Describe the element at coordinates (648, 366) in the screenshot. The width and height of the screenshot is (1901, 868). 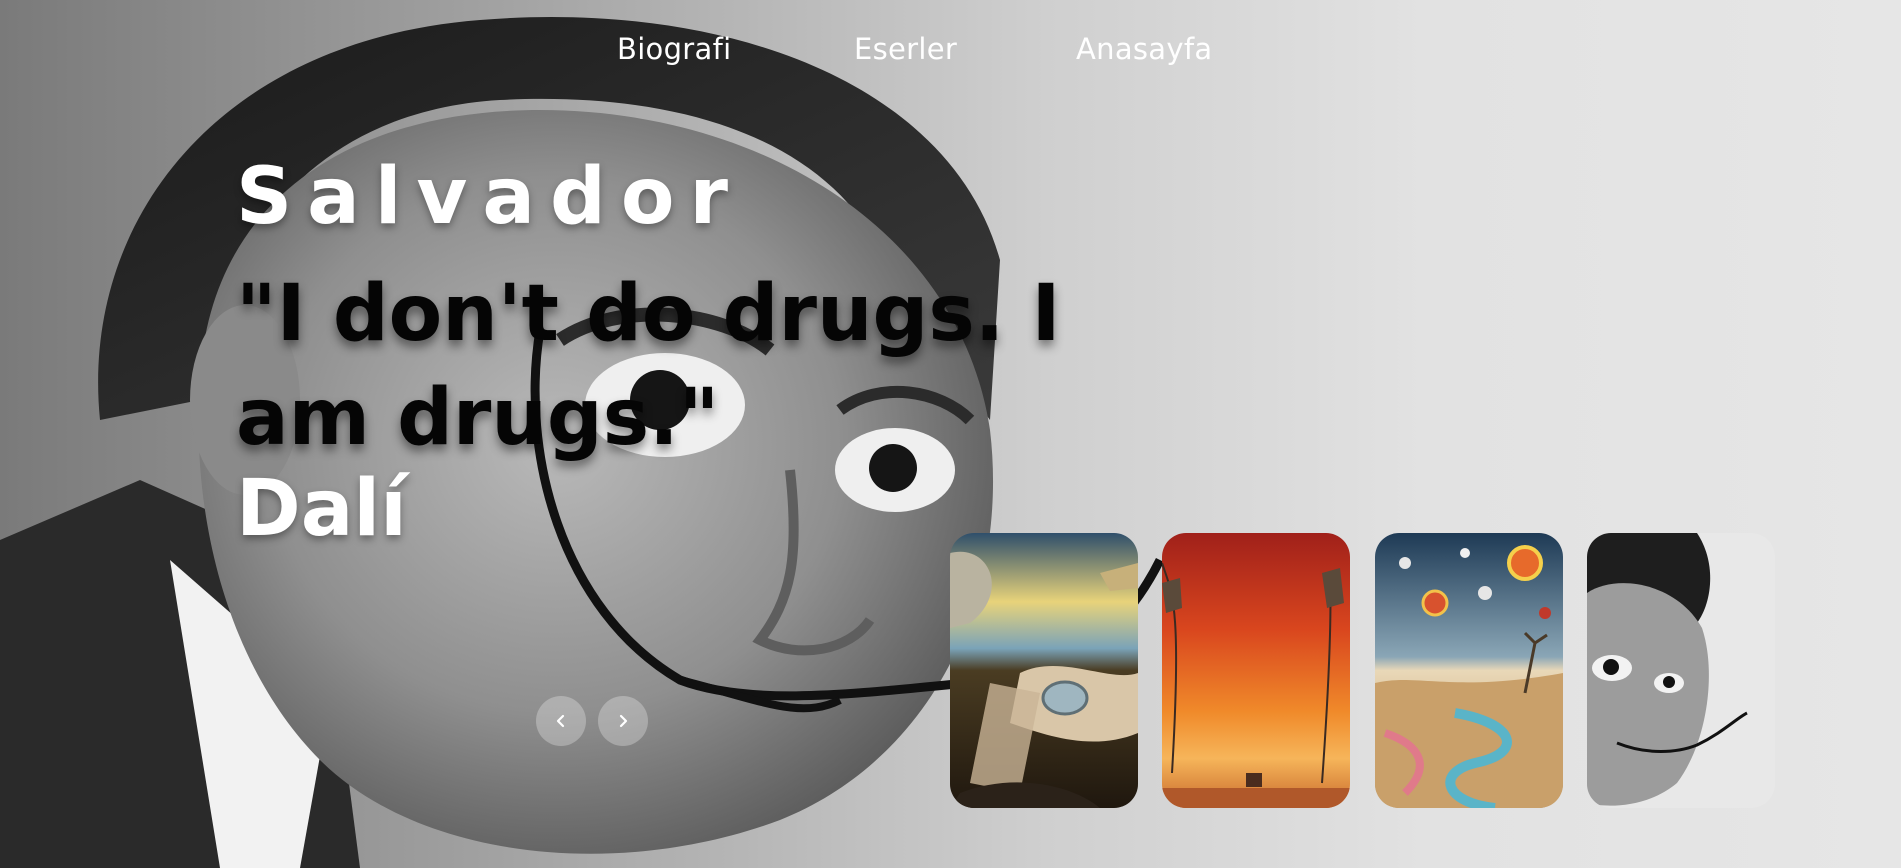
I see `hero-quote: "I don't do drugs. I am drugs."` at that location.